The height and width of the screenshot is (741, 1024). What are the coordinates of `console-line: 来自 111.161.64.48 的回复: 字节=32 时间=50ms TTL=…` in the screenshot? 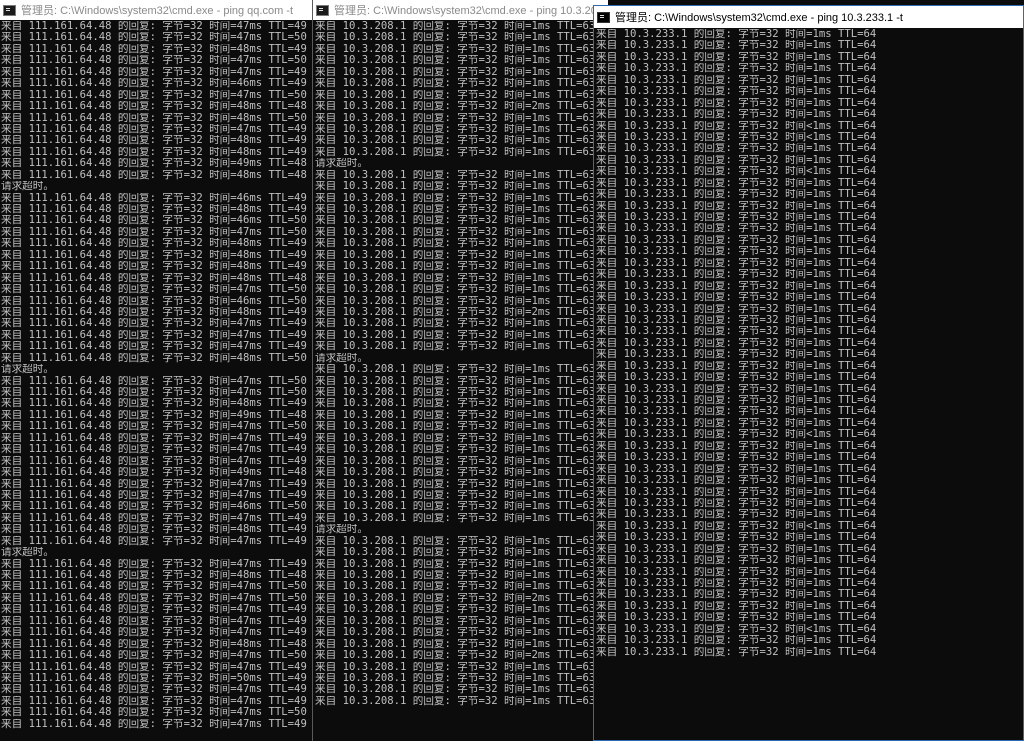 It's located at (154, 678).